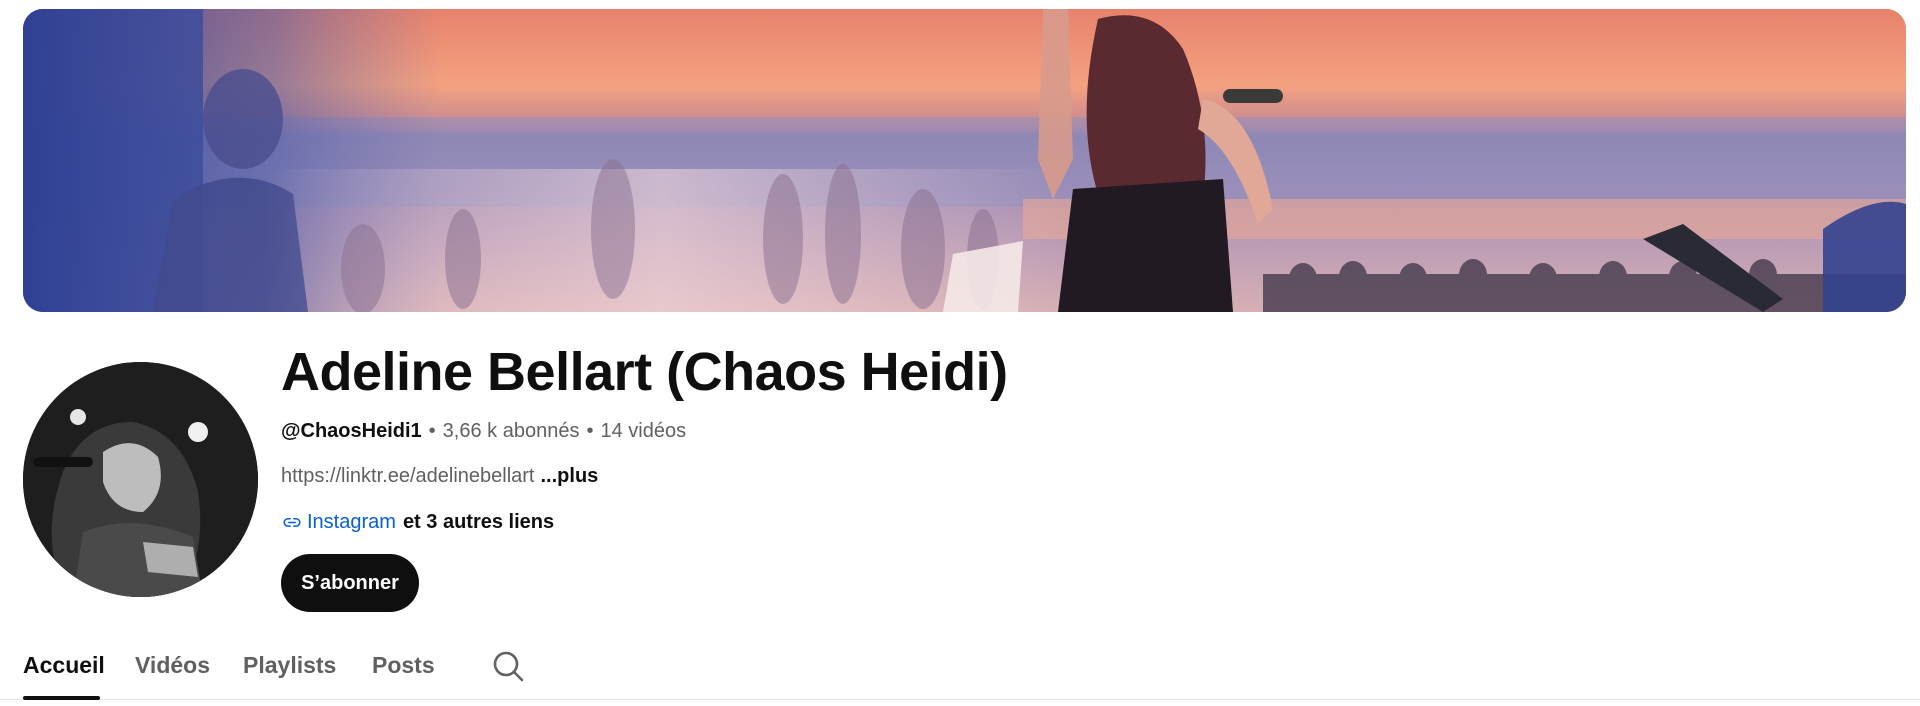  I want to click on channel-handle: @ChaosHeidi1, so click(351, 431).